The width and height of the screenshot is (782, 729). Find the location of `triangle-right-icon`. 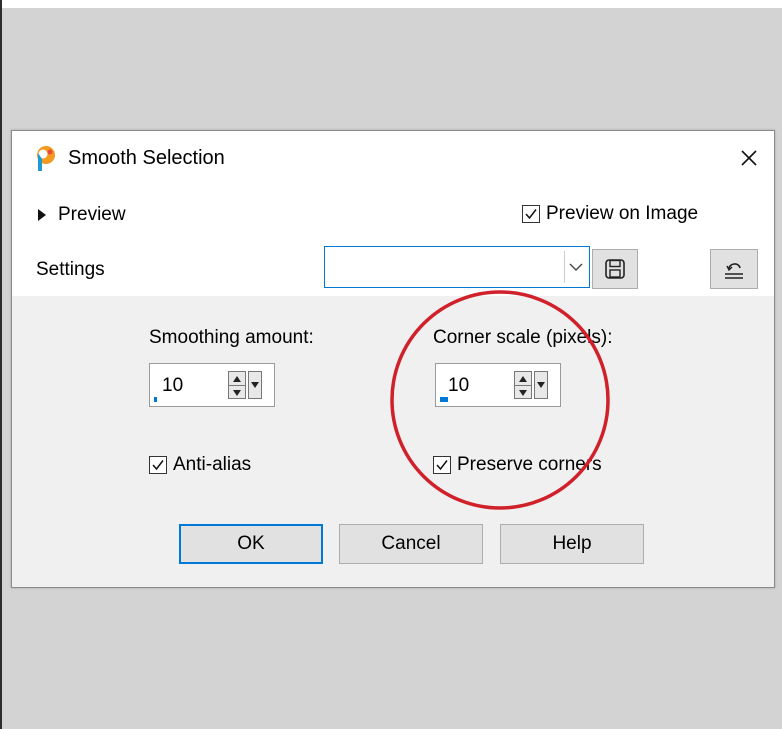

triangle-right-icon is located at coordinates (42, 215).